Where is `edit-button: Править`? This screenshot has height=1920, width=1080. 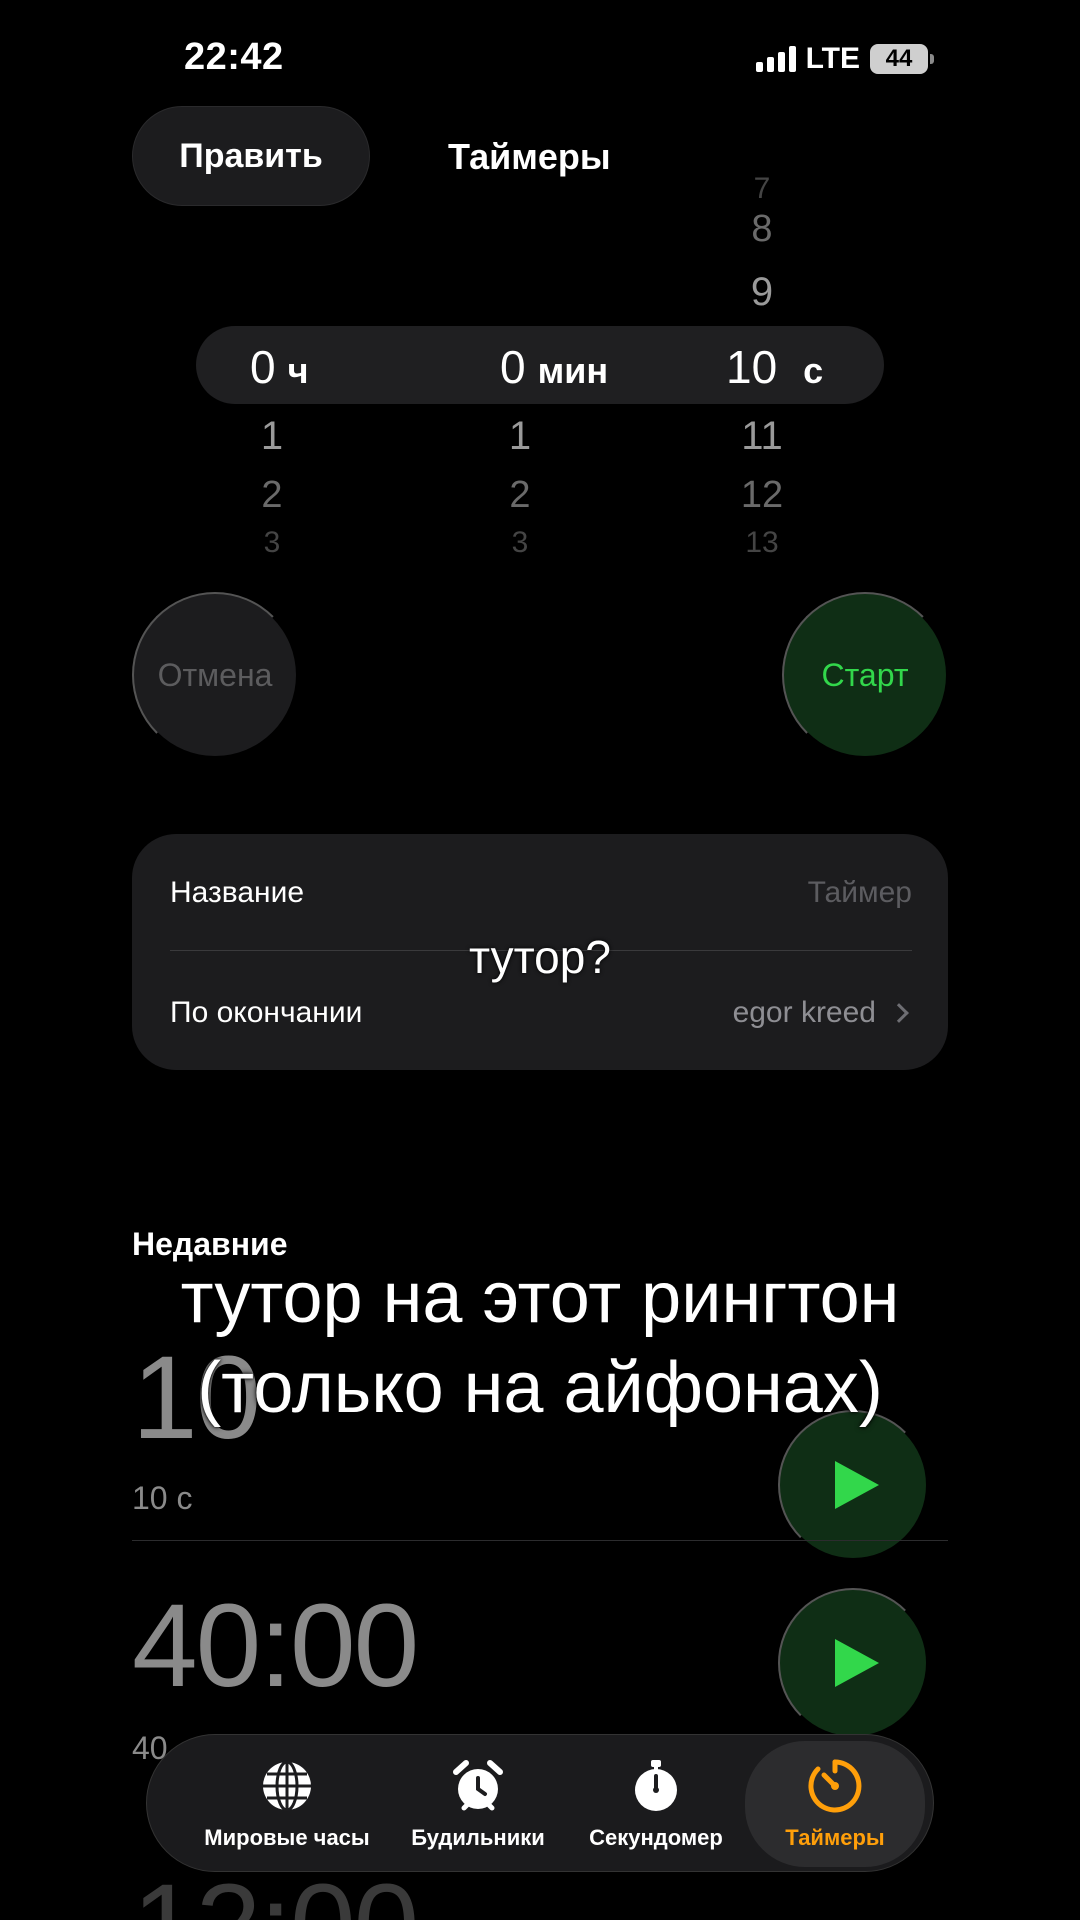 edit-button: Править is located at coordinates (251, 156).